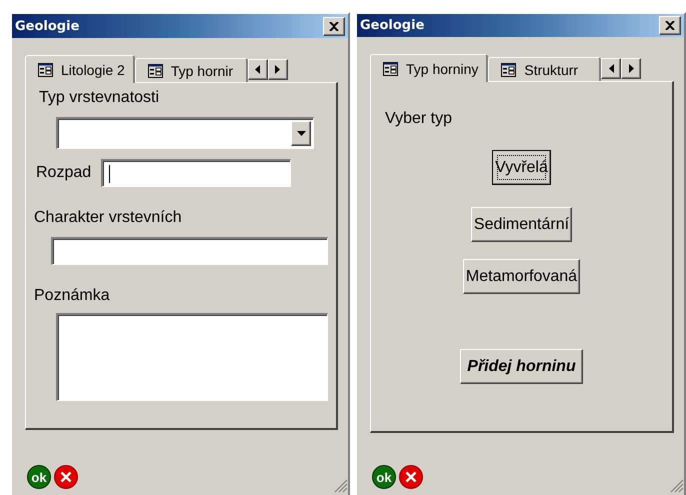 This screenshot has height=495, width=686. I want to click on field-label: Charakter vrstevních, so click(108, 218).